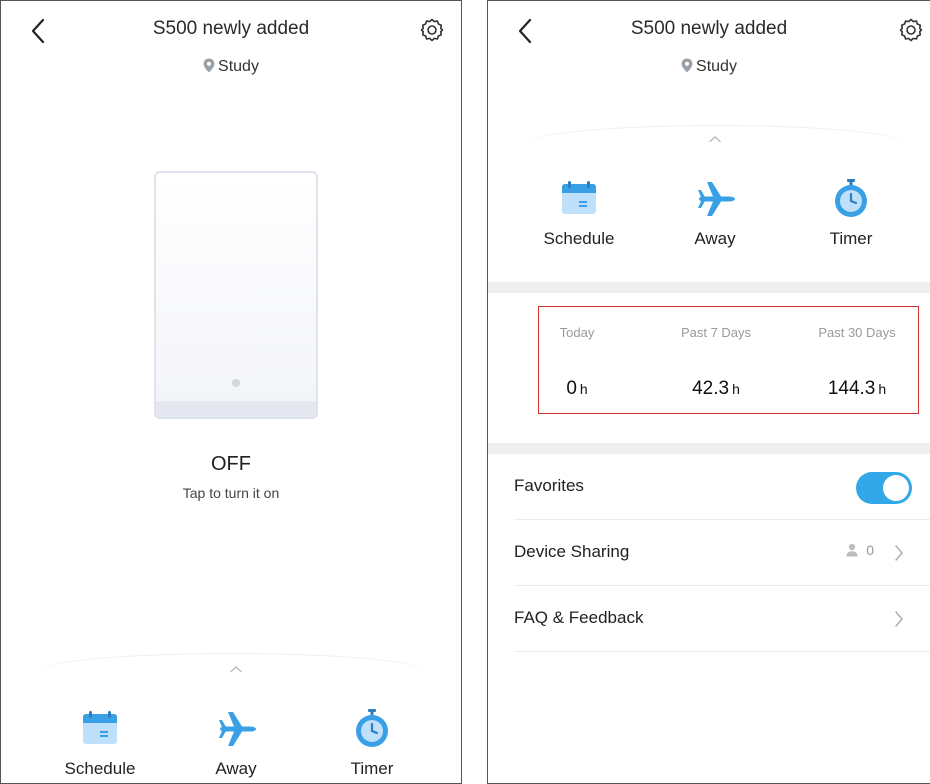  Describe the element at coordinates (577, 332) in the screenshot. I see `stat-label: Today` at that location.